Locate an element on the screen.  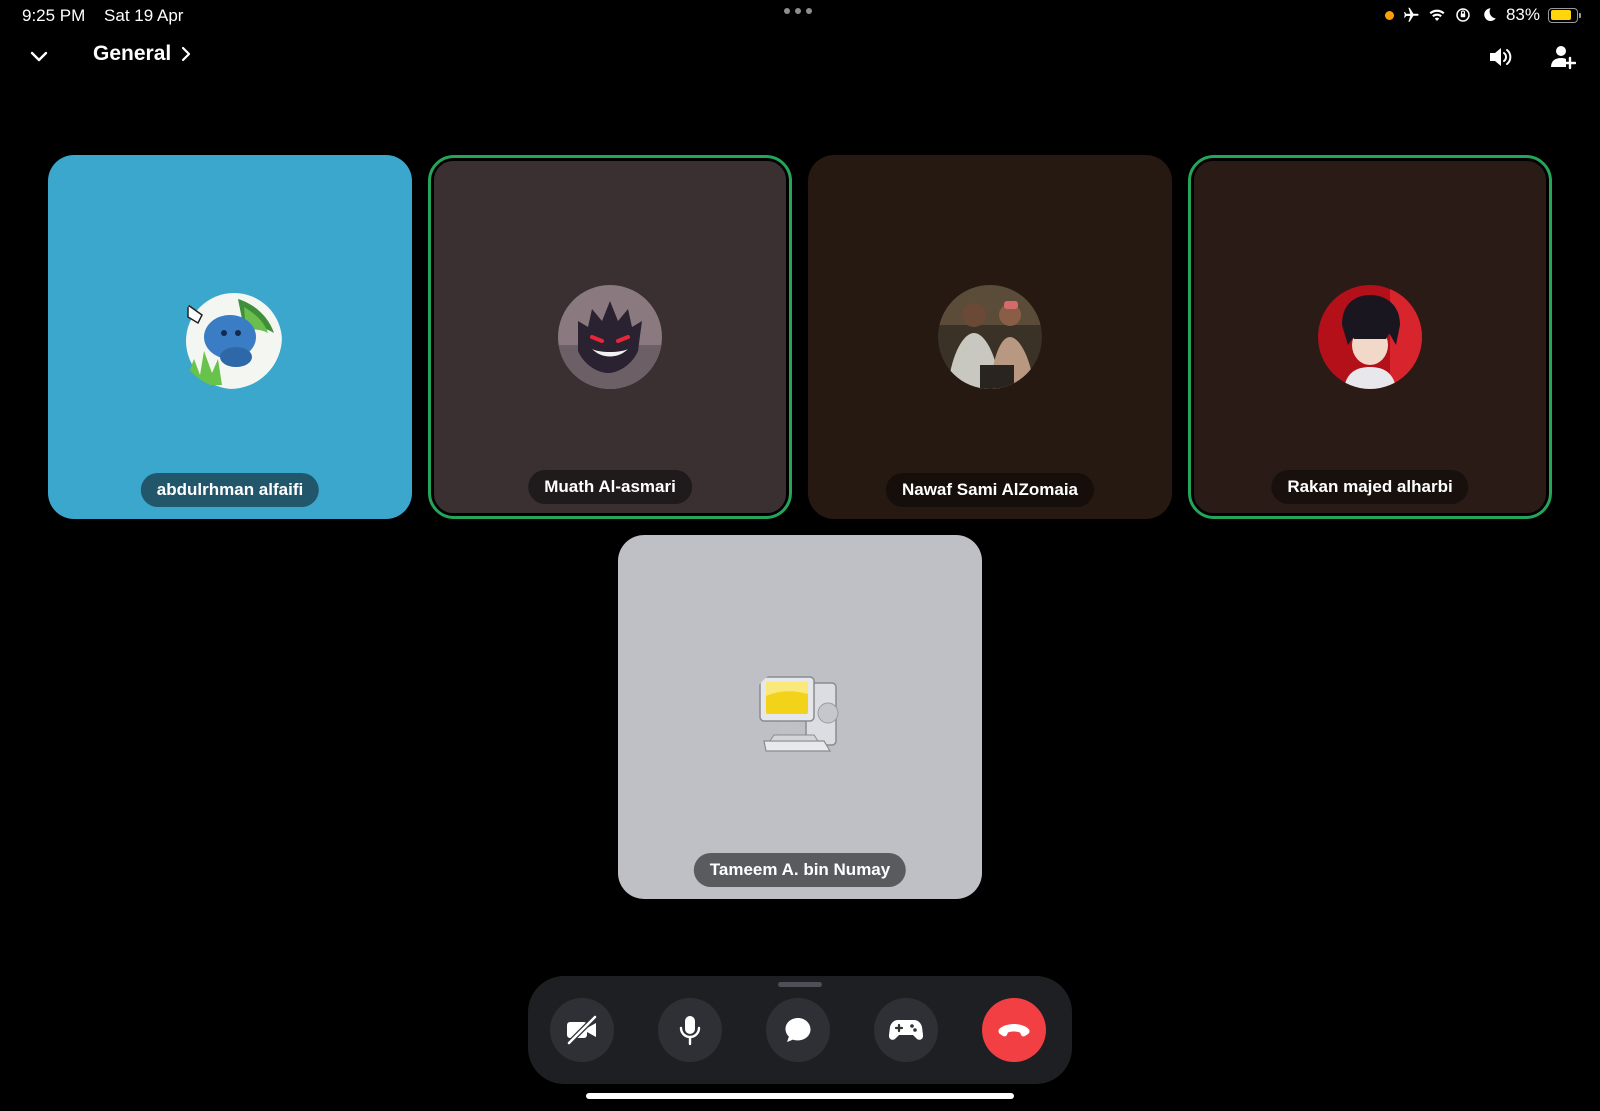
participant-name: Muath Al-asmari is located at coordinates (610, 487).